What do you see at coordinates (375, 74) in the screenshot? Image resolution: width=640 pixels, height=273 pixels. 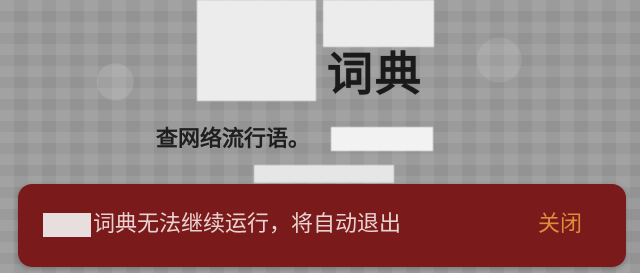 I see `app-title: 词典` at bounding box center [375, 74].